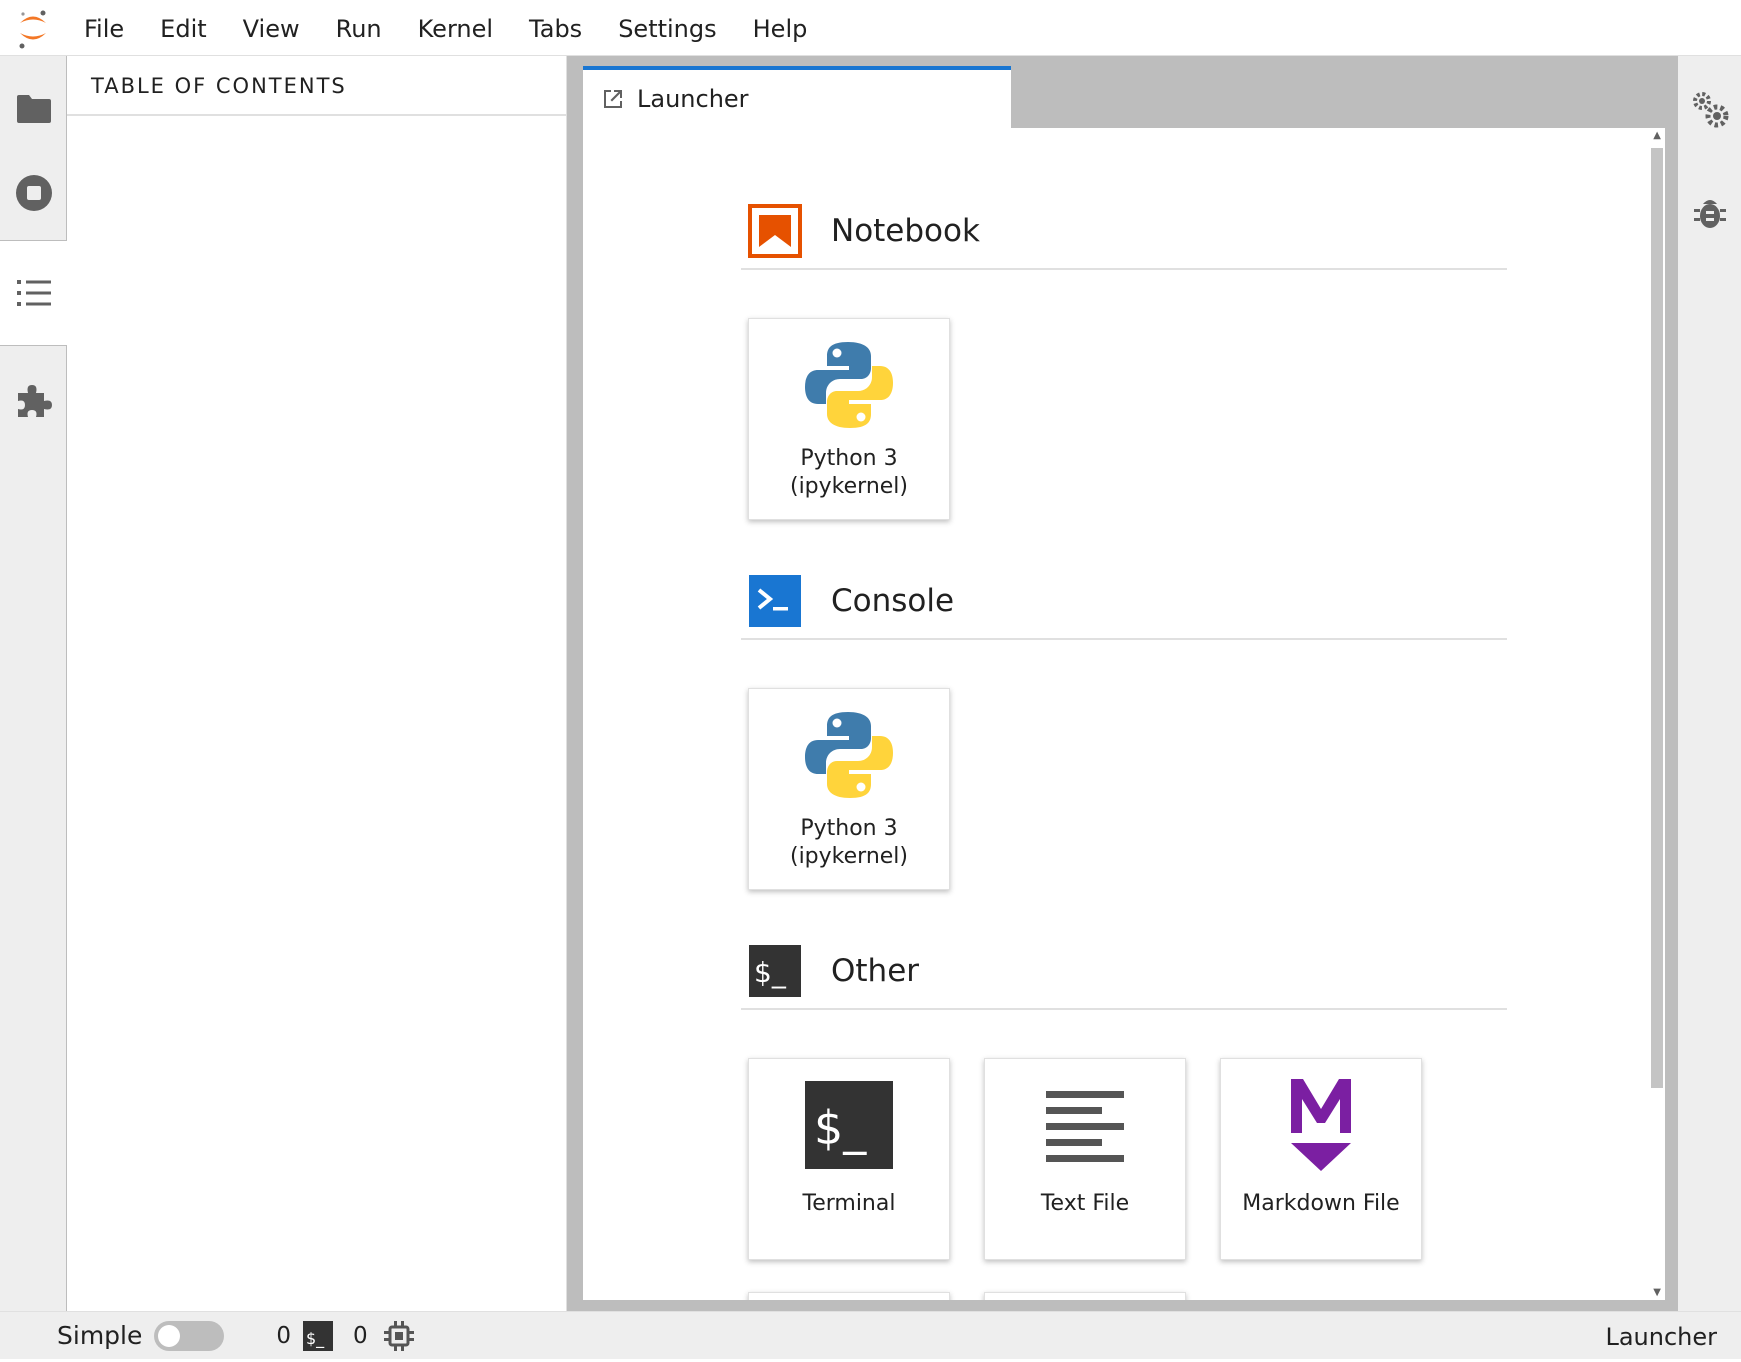  Describe the element at coordinates (189, 1335) in the screenshot. I see `simple-mode-toggle` at that location.